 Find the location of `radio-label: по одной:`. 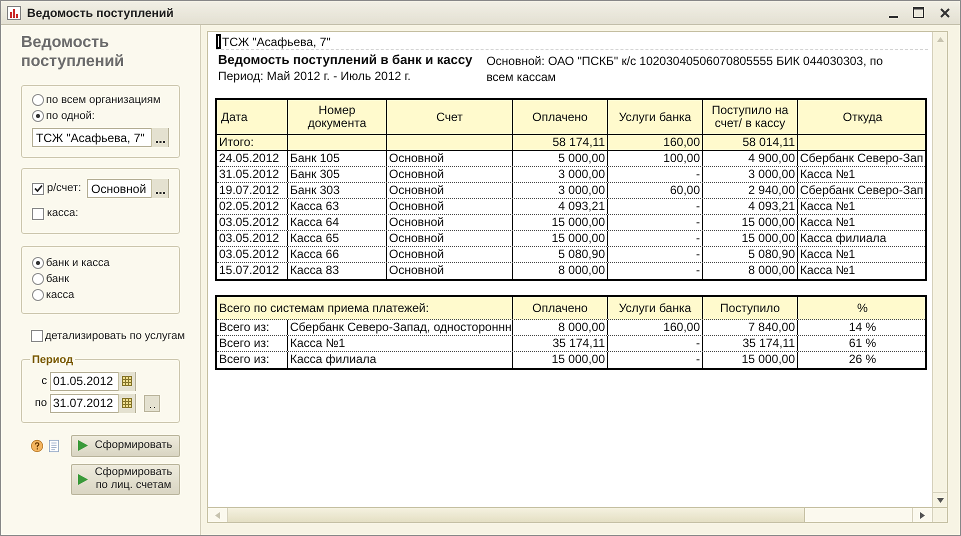

radio-label: по одной: is located at coordinates (70, 116).